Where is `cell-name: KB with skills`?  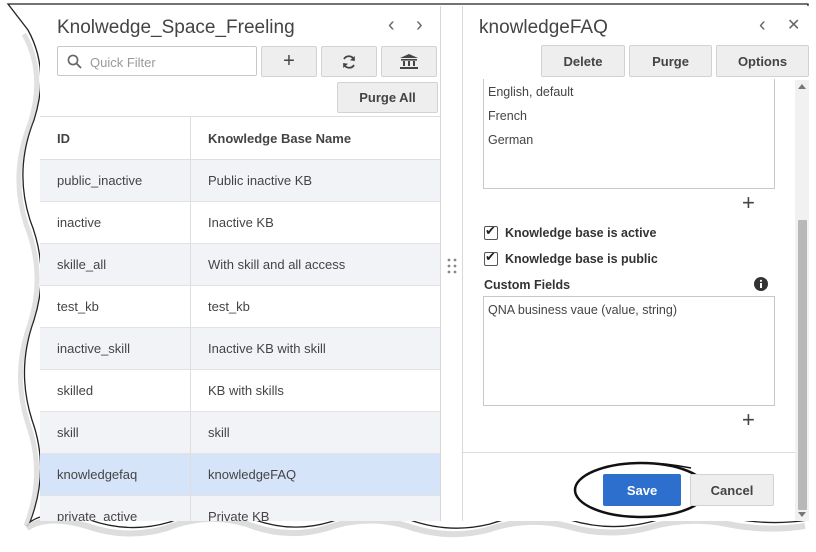
cell-name: KB with skills is located at coordinates (315, 390).